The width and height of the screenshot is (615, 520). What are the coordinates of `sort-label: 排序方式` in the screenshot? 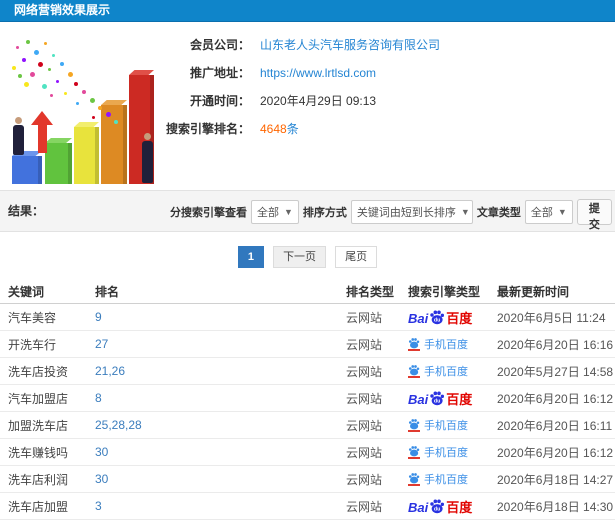 It's located at (324, 212).